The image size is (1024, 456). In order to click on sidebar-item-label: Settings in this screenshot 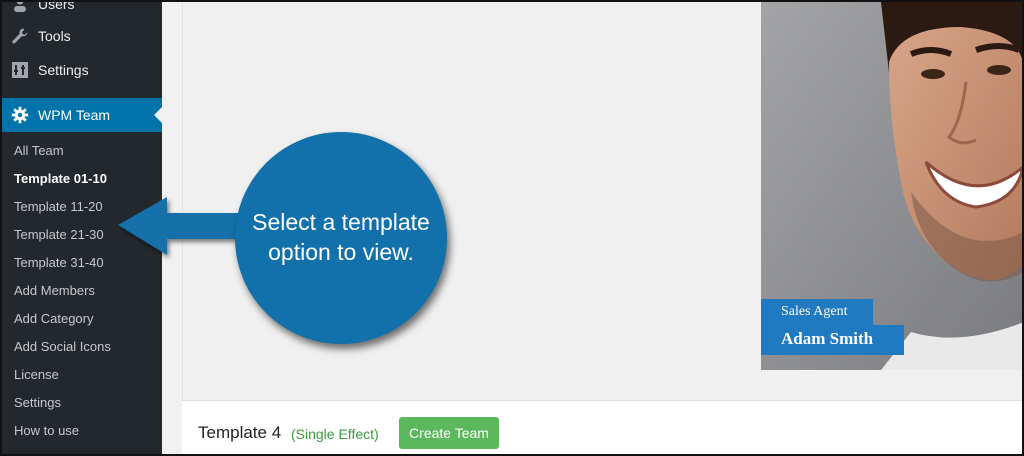, I will do `click(63, 70)`.